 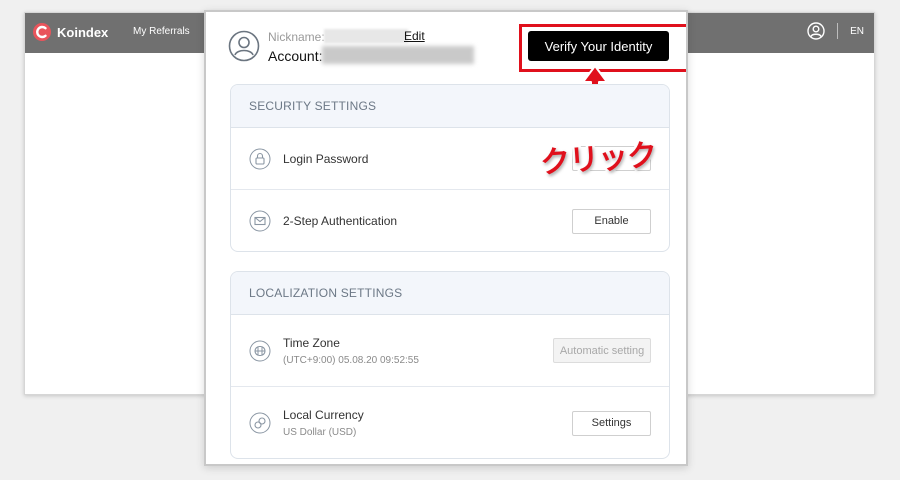 What do you see at coordinates (398, 55) in the screenshot?
I see `account-value-redacted` at bounding box center [398, 55].